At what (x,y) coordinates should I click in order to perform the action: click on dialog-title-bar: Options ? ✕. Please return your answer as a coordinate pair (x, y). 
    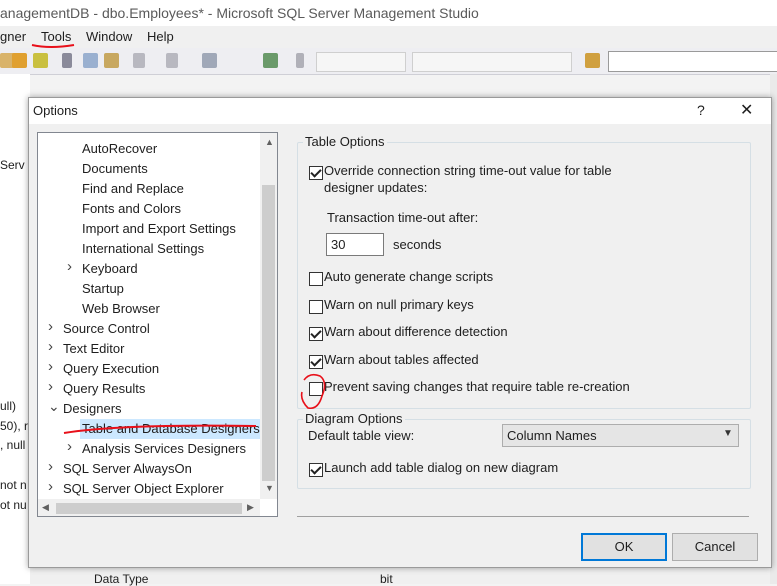
    Looking at the image, I should click on (400, 111).